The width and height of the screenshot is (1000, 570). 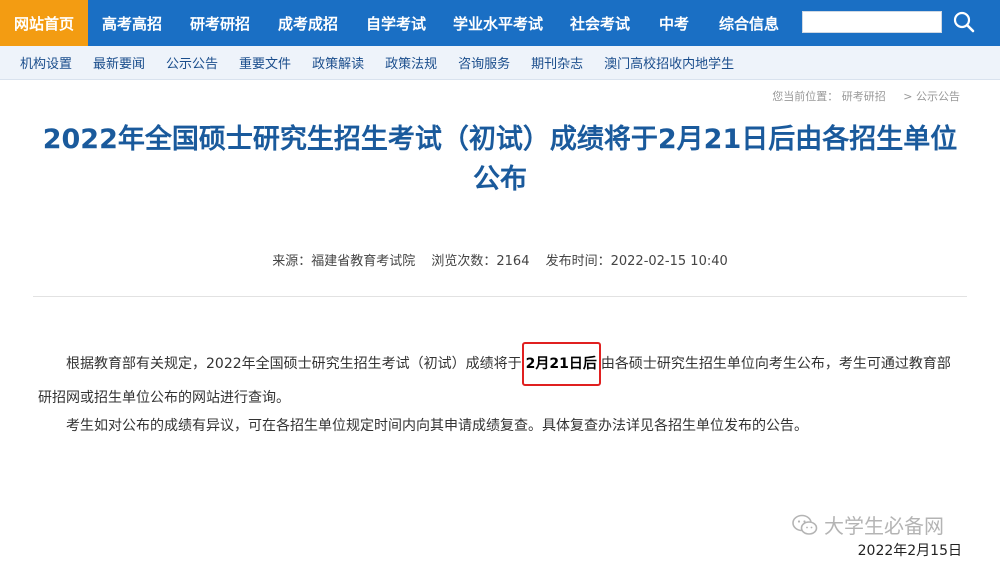 What do you see at coordinates (294, 364) in the screenshot?
I see `paragraph-1-text-before: 根据教育部有关规定，2022年全国硕士研究生招生考试（初试）成绩将于` at bounding box center [294, 364].